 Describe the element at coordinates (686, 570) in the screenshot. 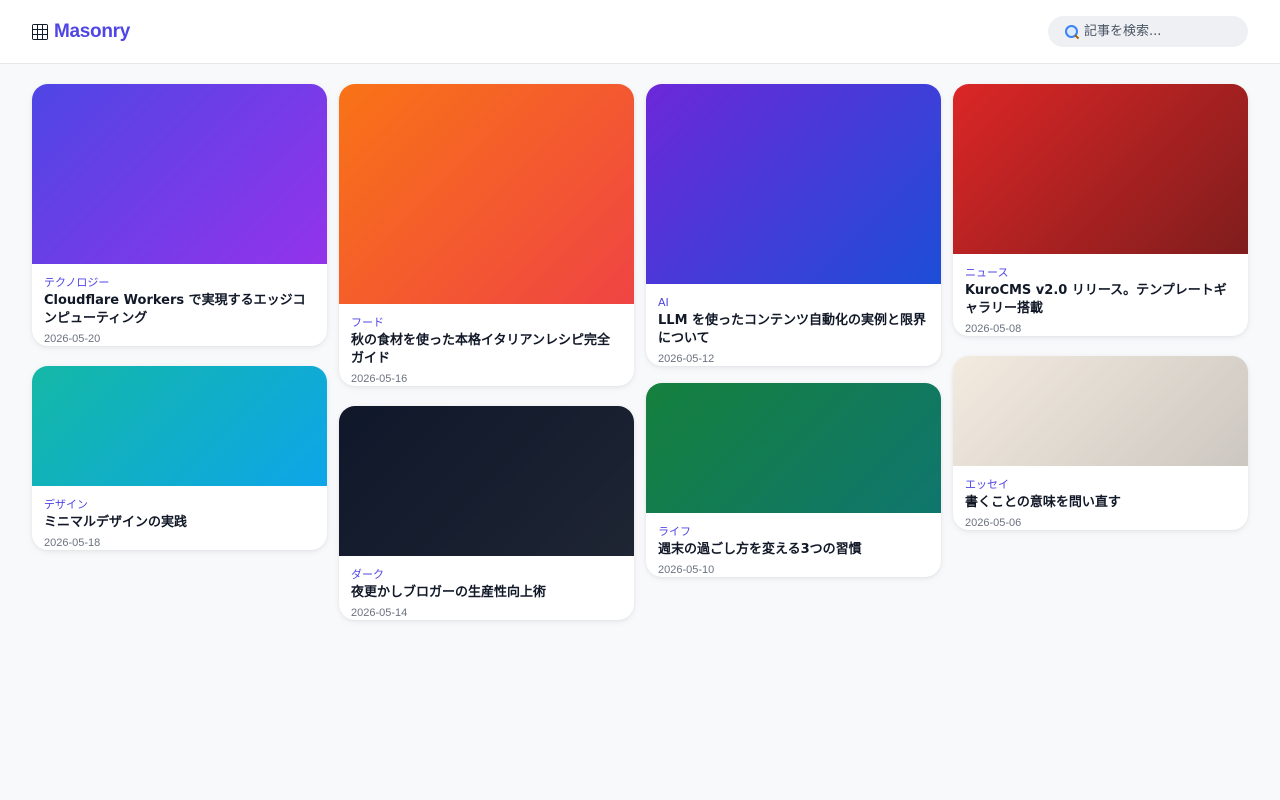

I see `card-date: 2026-05-10` at that location.